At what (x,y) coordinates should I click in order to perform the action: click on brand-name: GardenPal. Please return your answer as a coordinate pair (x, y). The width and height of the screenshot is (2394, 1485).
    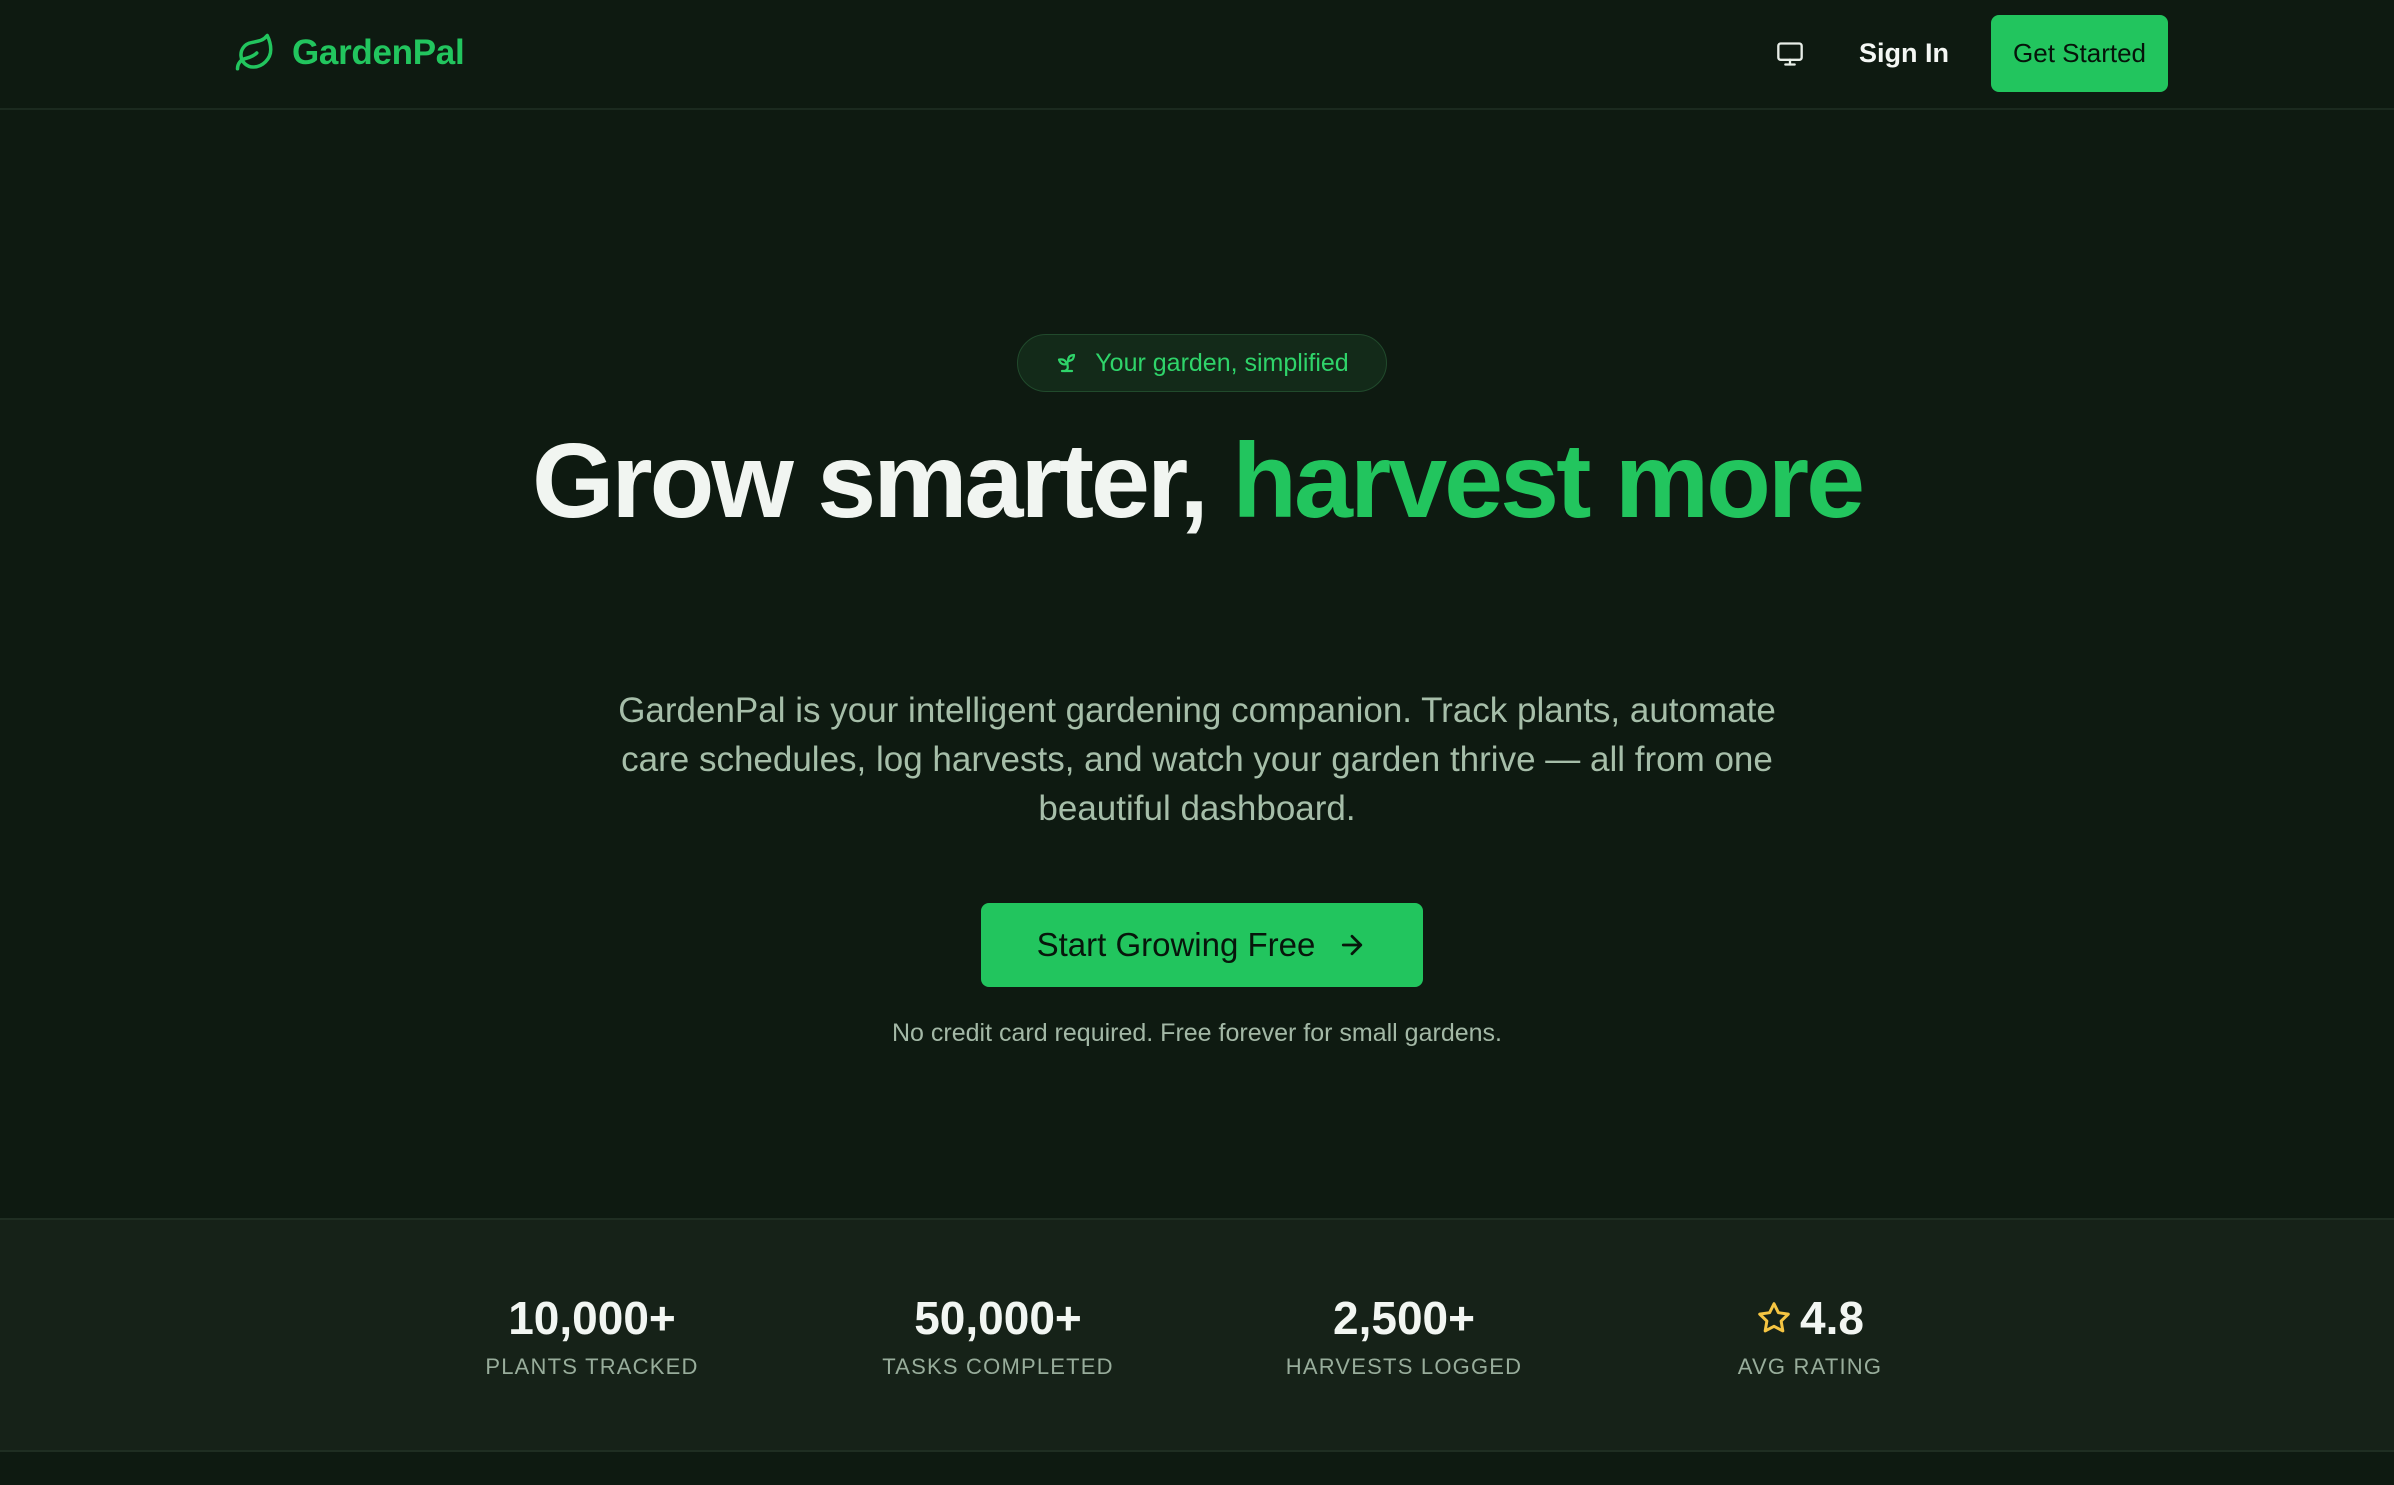
    Looking at the image, I should click on (378, 52).